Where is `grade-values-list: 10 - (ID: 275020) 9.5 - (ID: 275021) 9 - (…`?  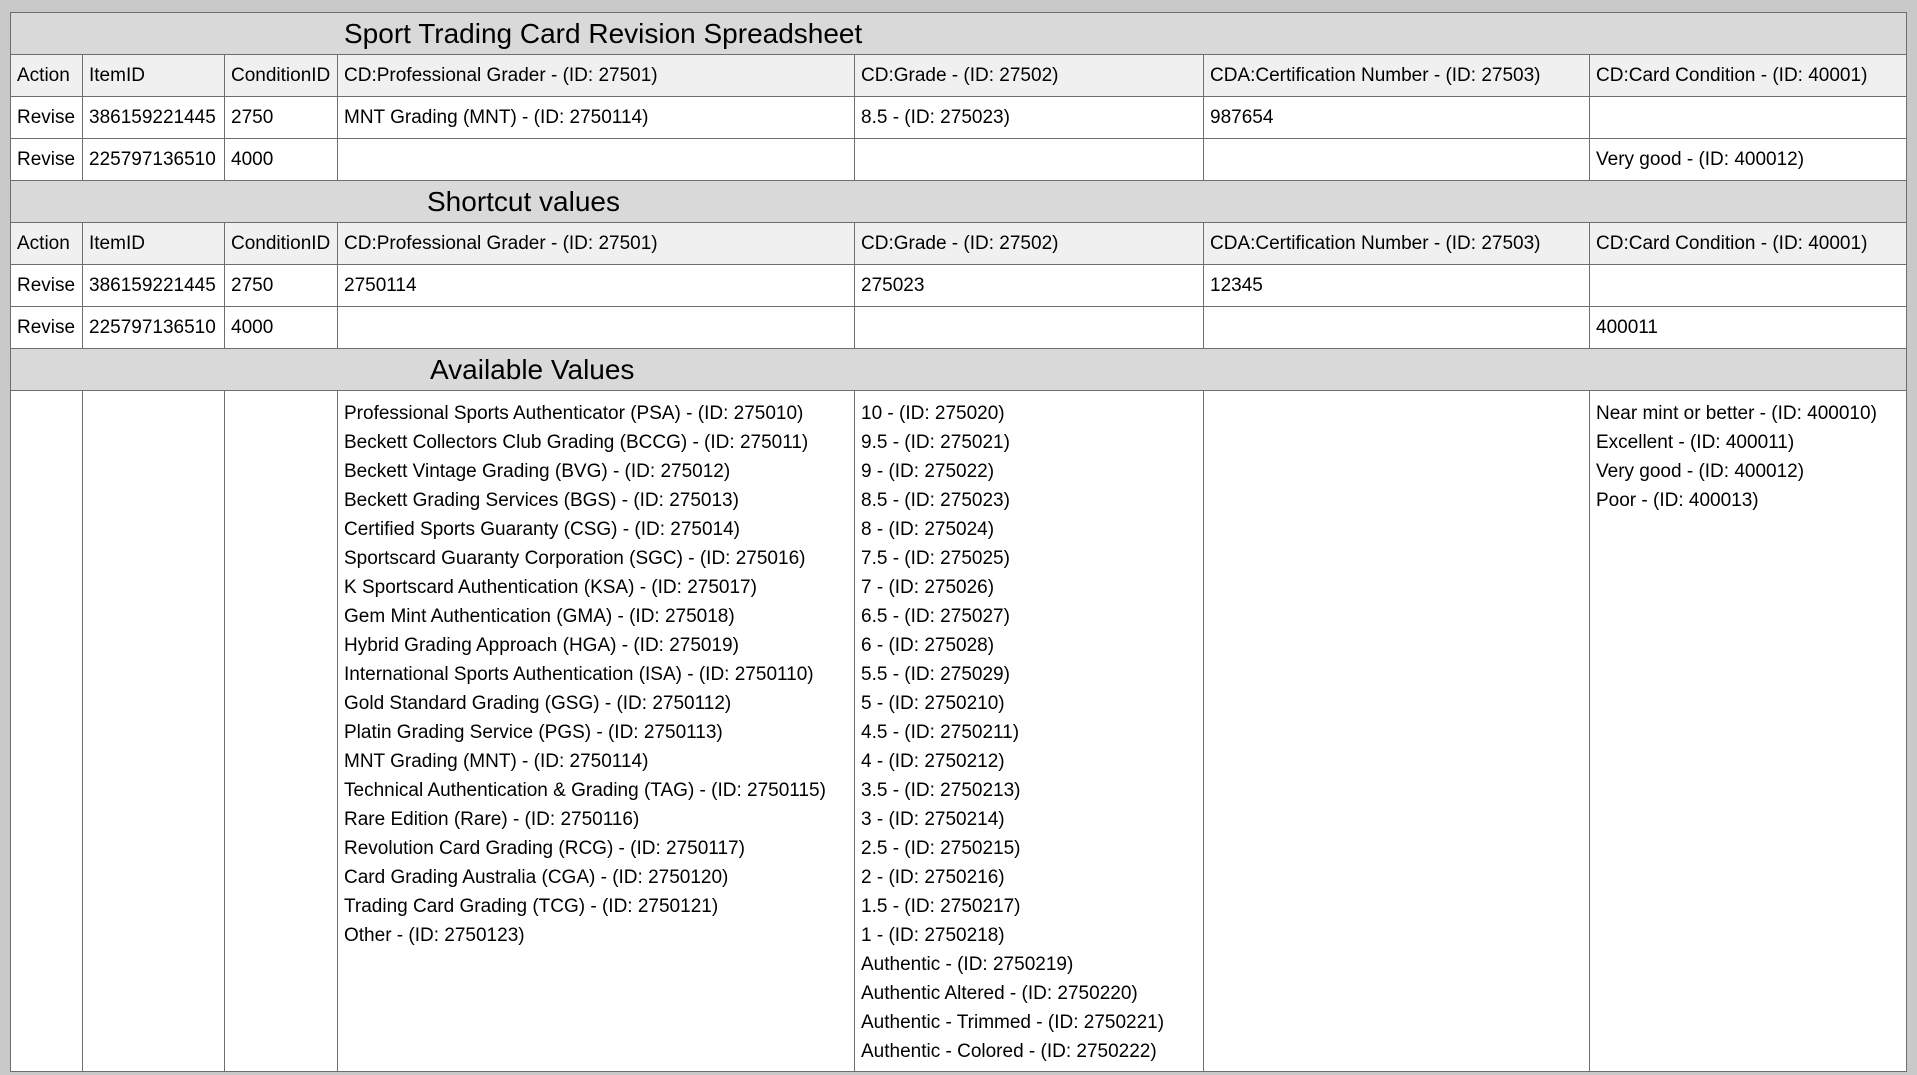 grade-values-list: 10 - (ID: 275020) 9.5 - (ID: 275021) 9 - (… is located at coordinates (1029, 732).